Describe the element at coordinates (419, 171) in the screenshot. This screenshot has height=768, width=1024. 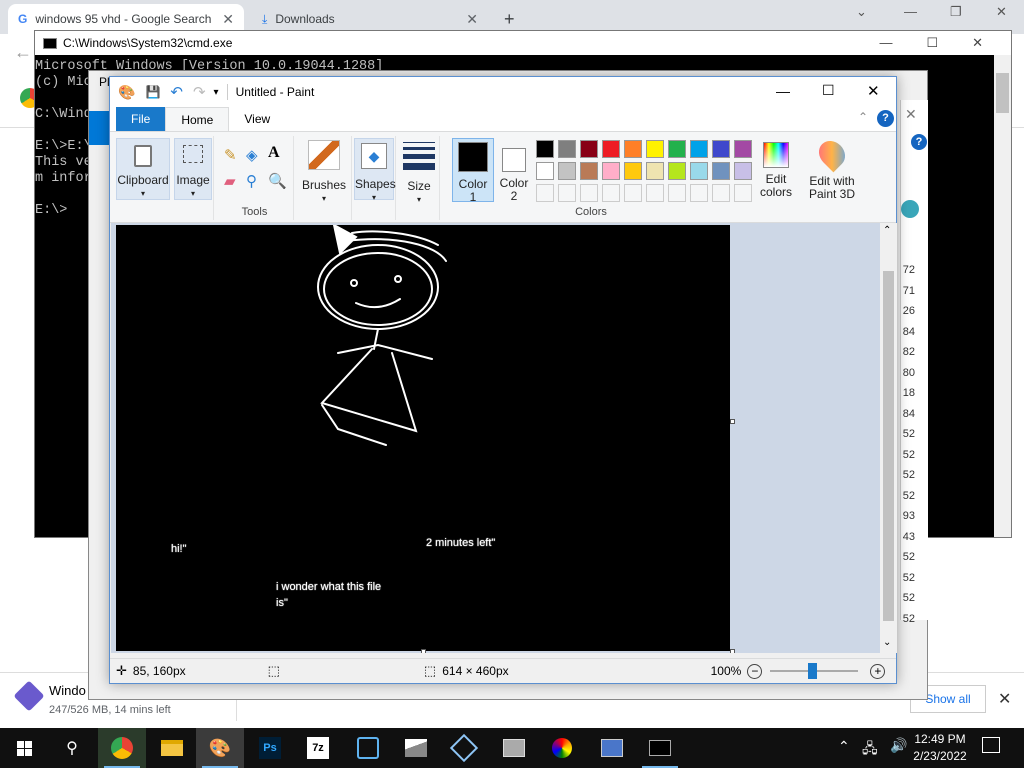
I see `size-button: Size ▾` at that location.